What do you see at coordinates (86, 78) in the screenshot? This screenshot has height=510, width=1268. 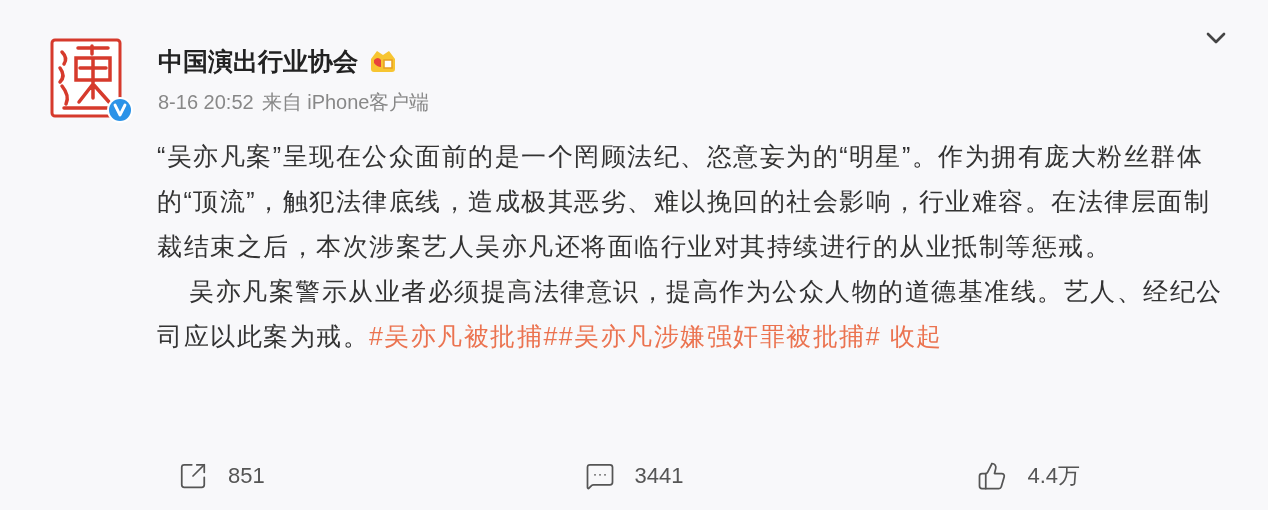 I see `seal-logo-icon` at bounding box center [86, 78].